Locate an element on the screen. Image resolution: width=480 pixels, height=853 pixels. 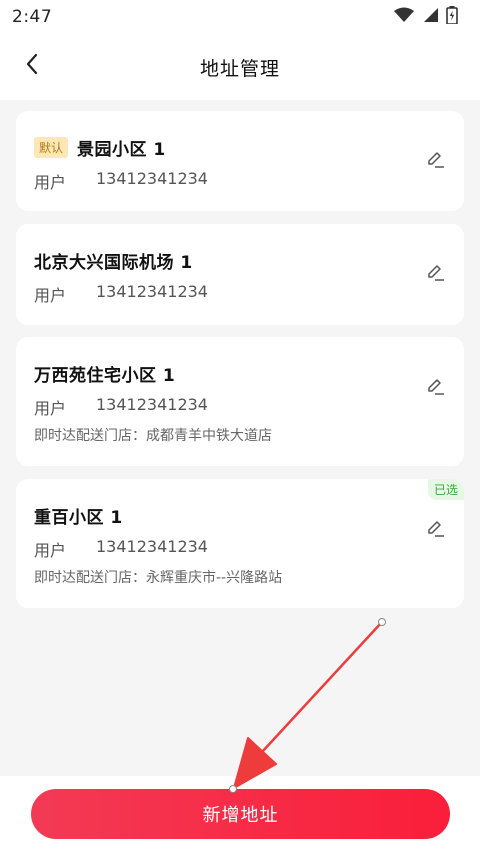
default-badge: 默认 is located at coordinates (51, 147).